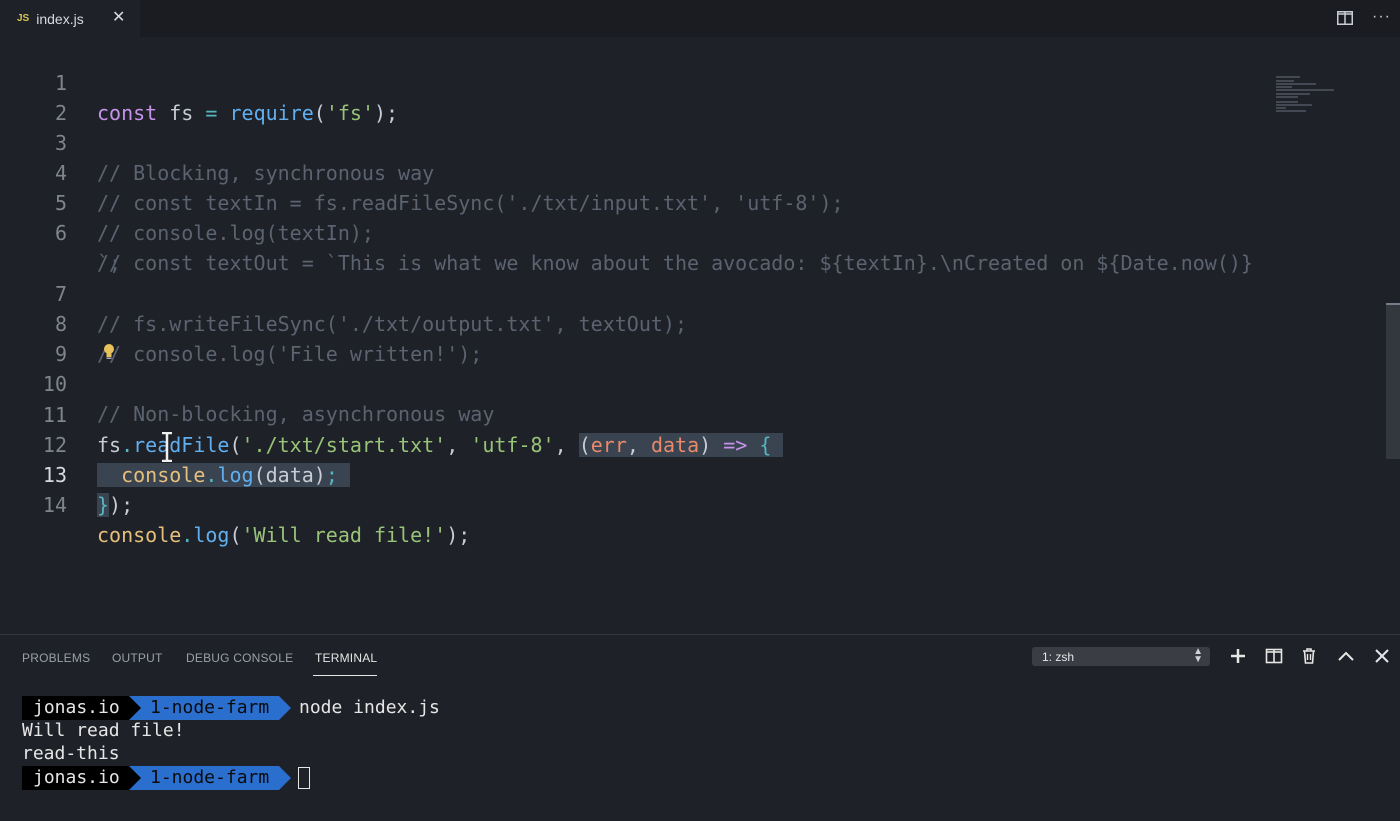 Image resolution: width=1400 pixels, height=821 pixels. I want to click on tab-debug-console: DEBUG CONSOLE, so click(239, 658).